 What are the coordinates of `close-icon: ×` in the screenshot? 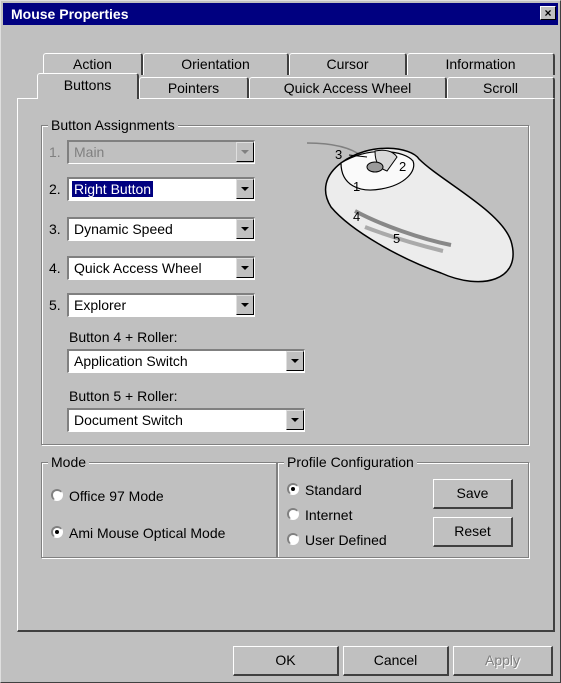 It's located at (548, 13).